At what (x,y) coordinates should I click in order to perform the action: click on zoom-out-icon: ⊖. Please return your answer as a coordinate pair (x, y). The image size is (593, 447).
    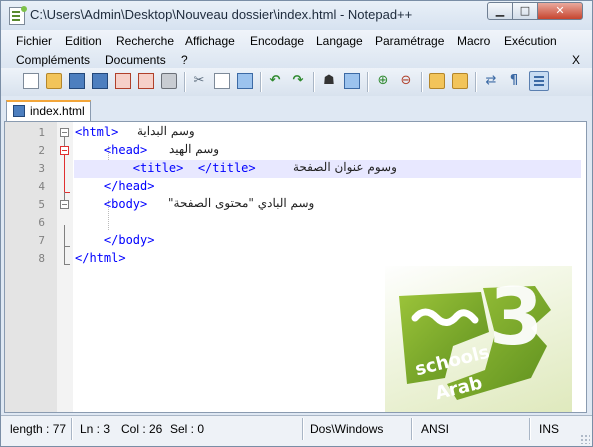
    Looking at the image, I should click on (406, 81).